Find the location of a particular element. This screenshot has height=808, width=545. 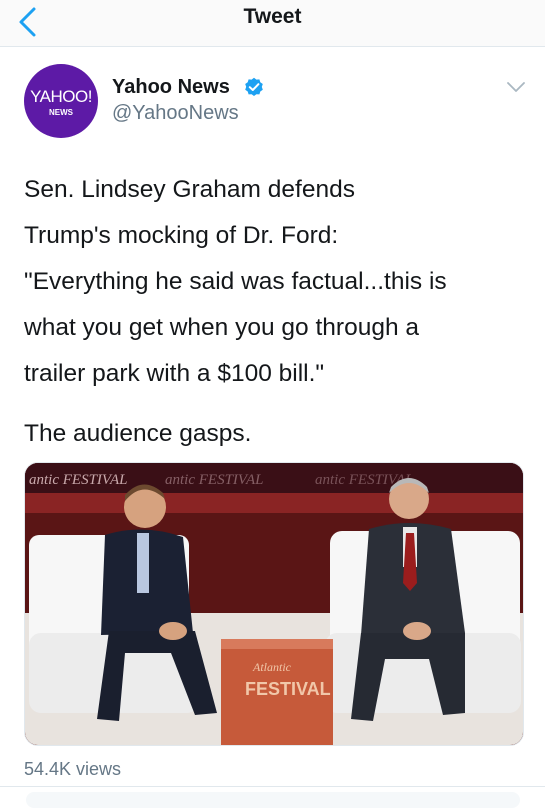

chevron-down-icon is located at coordinates (516, 87).